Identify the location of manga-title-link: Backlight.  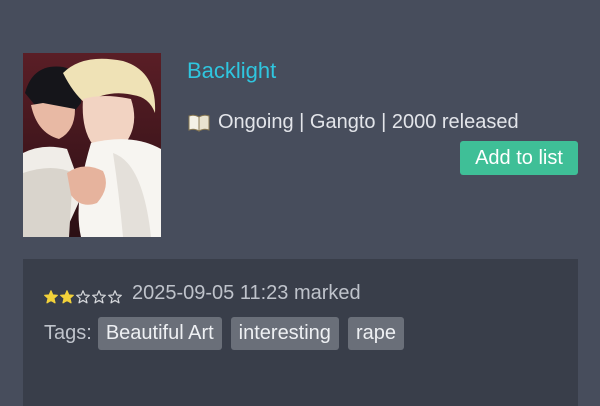
(231, 71).